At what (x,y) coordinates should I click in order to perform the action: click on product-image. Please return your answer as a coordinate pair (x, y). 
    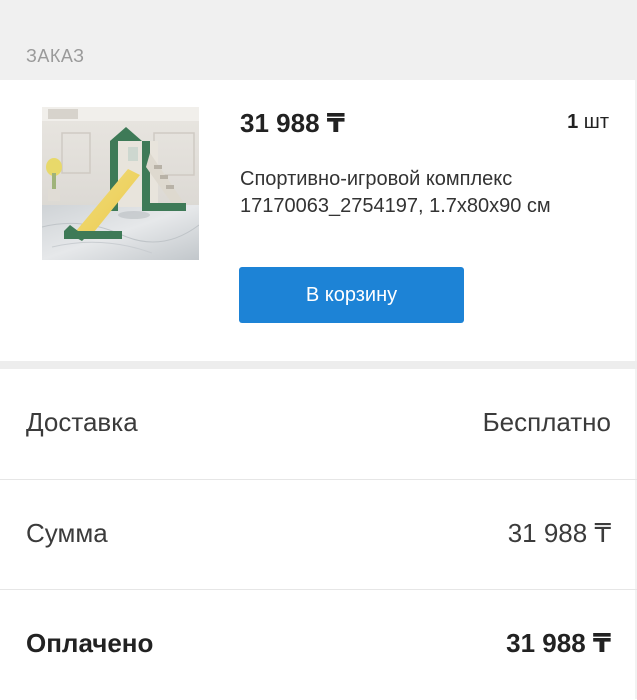
    Looking at the image, I should click on (120, 183).